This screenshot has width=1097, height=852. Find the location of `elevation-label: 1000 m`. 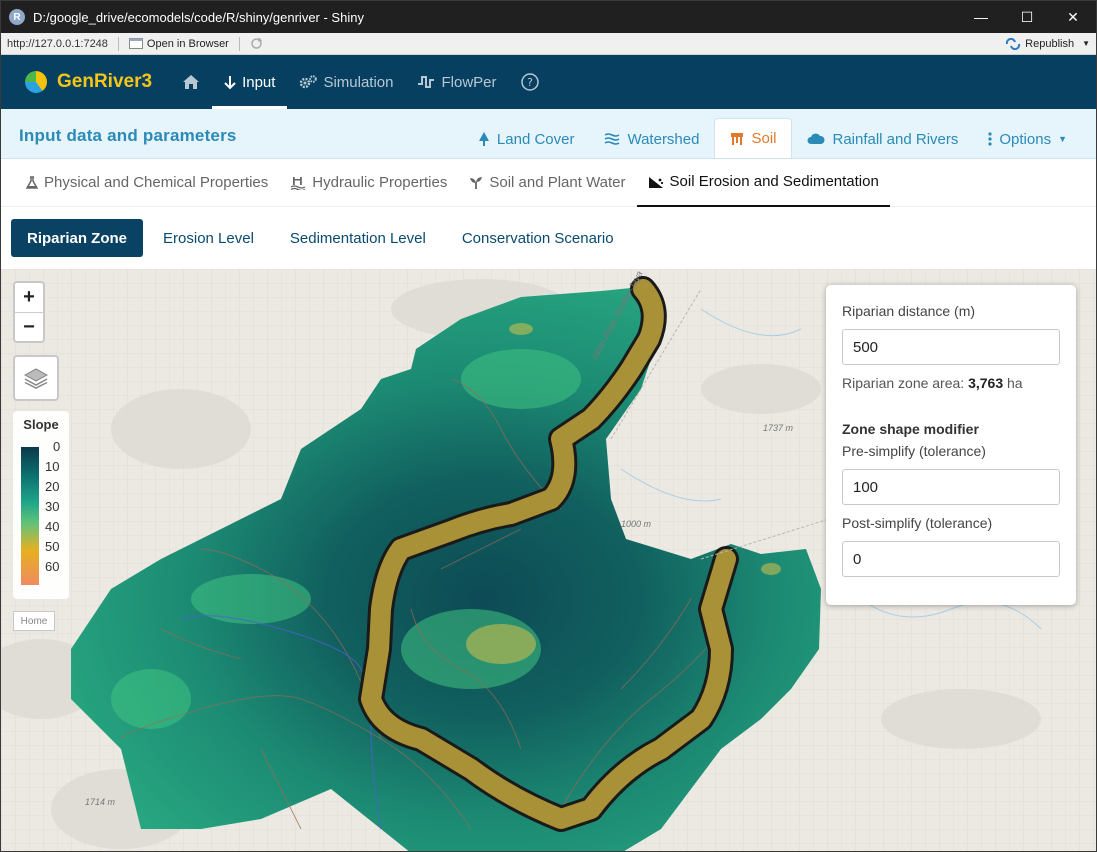

elevation-label: 1000 m is located at coordinates (636, 524).